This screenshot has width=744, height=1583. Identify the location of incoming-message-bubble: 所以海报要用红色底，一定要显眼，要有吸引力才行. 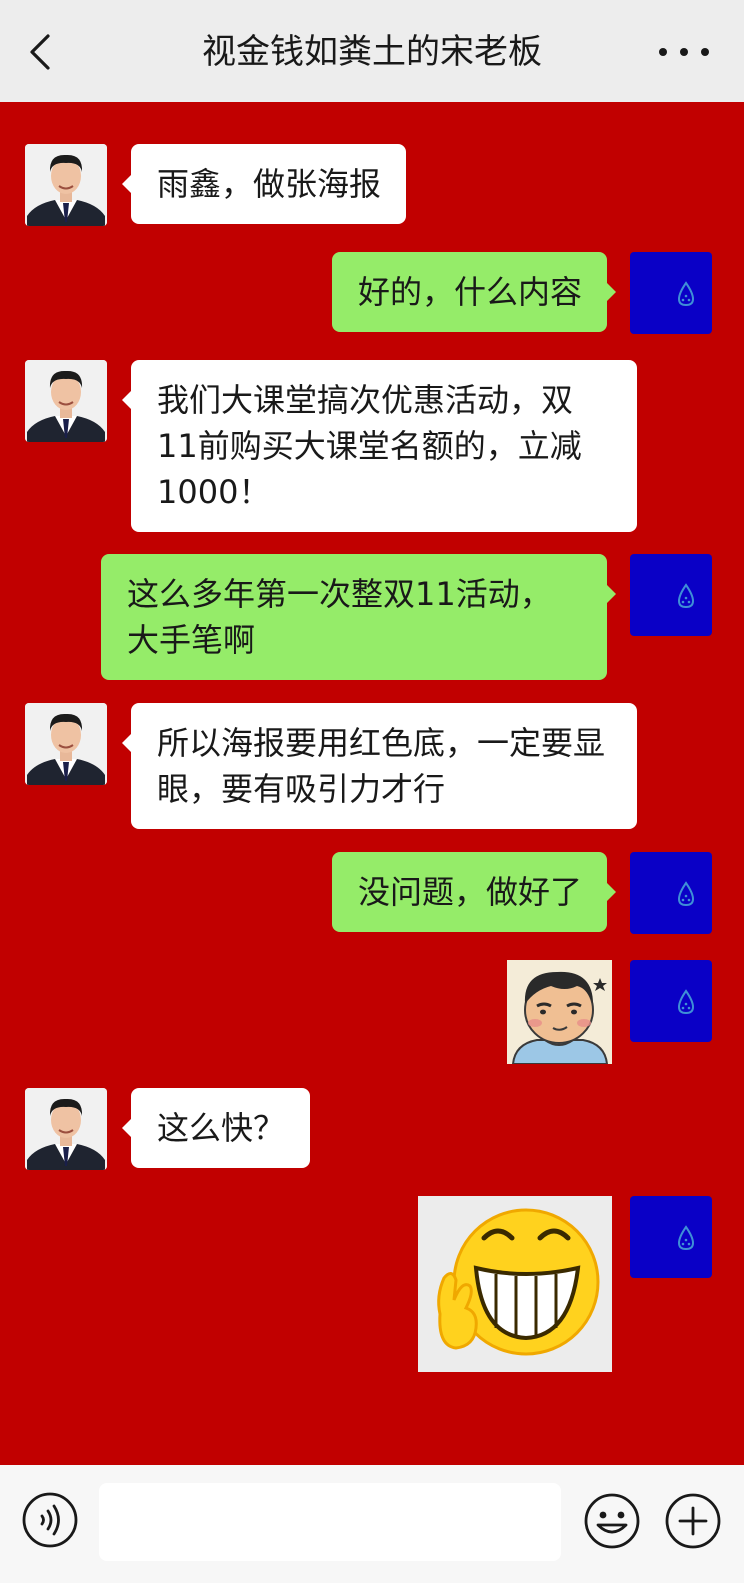
(379, 766).